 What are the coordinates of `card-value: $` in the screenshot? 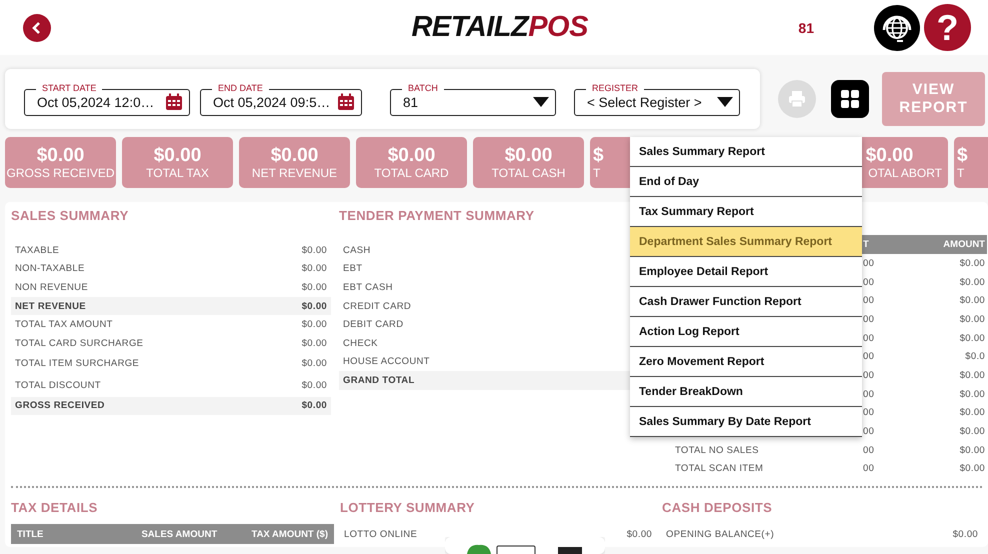 It's located at (962, 155).